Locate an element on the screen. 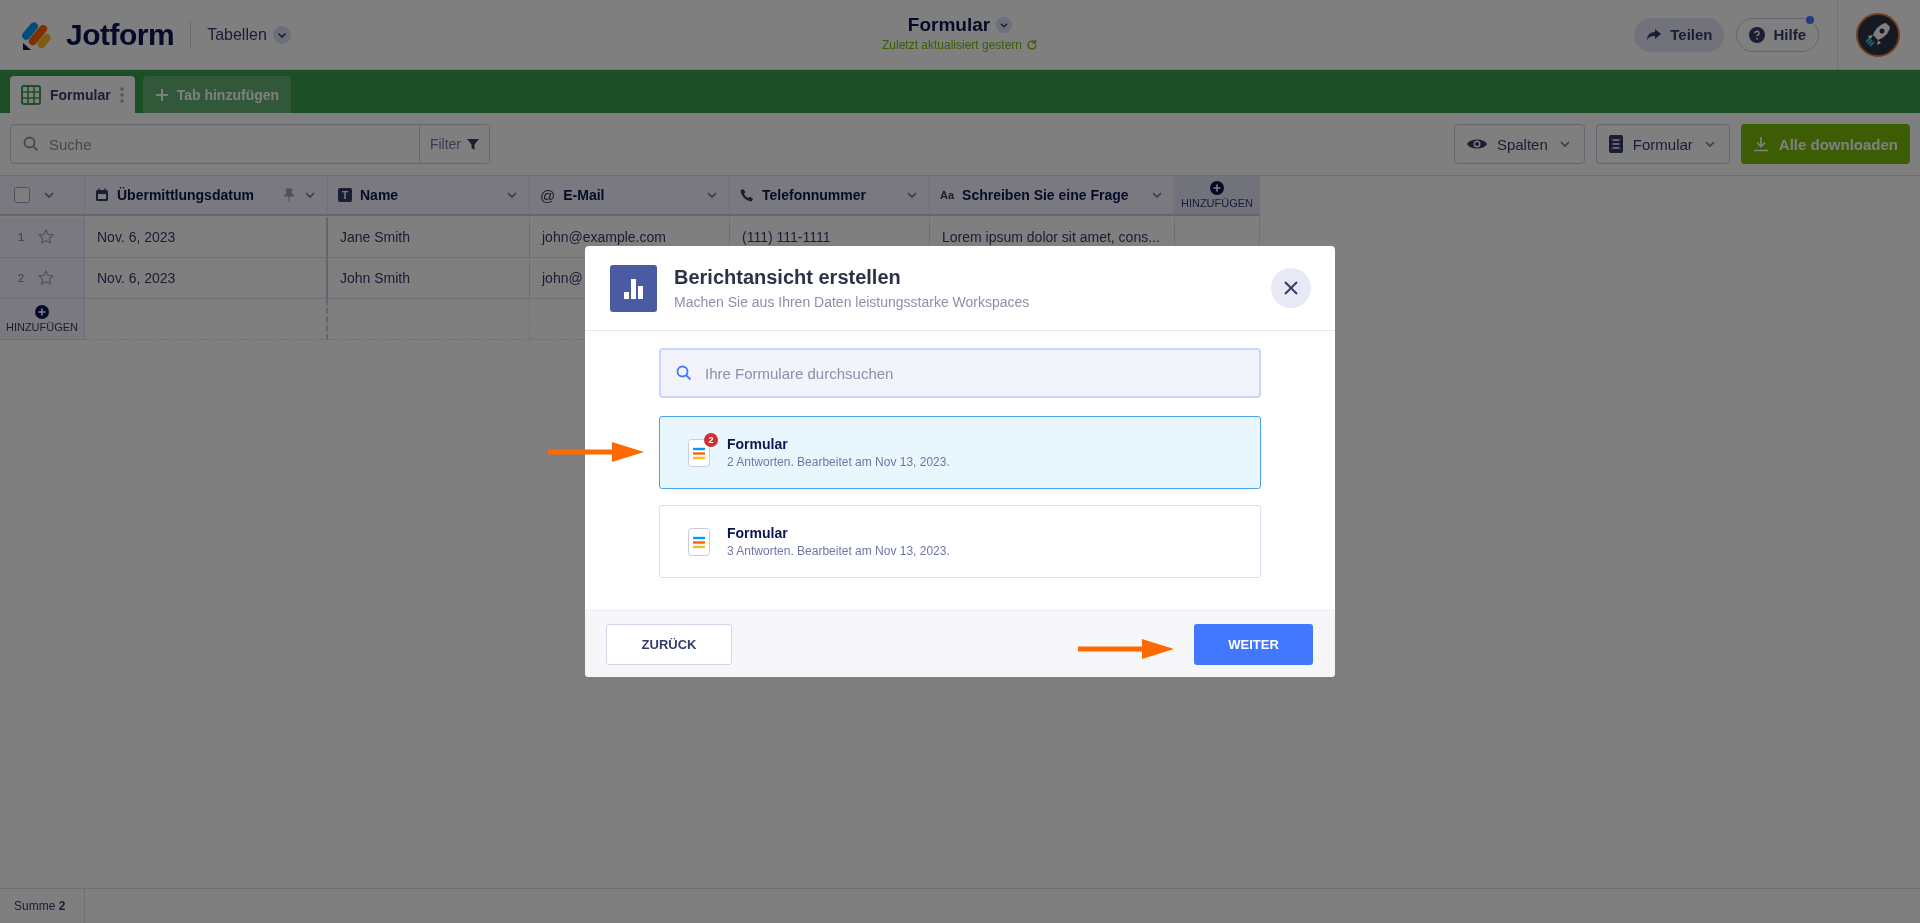 This screenshot has width=1920, height=923. column-header: Übermittlungsdatum is located at coordinates (206, 196).